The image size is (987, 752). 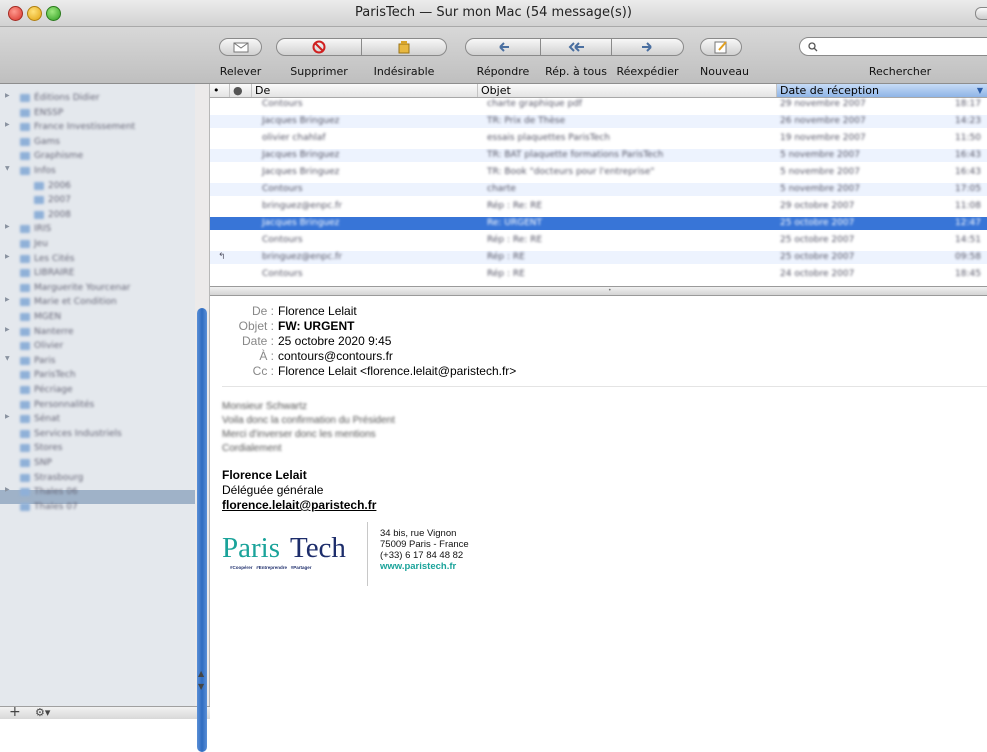 I want to click on message-row: Contours Rép : Re: RE 25 octobre 2007 14:51, so click(x=598, y=240).